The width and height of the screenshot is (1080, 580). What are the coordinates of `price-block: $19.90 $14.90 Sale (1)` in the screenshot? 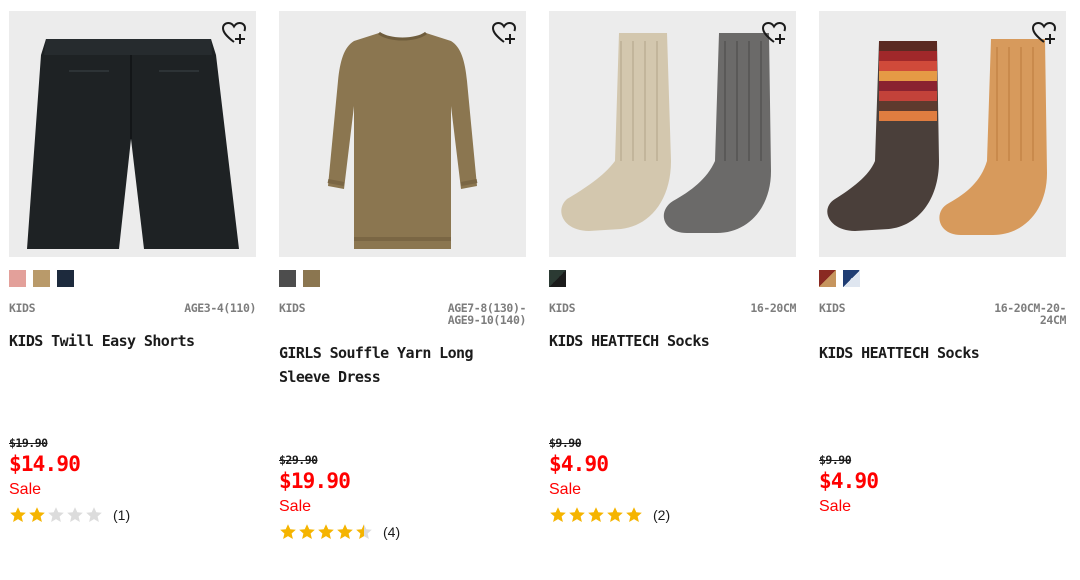 It's located at (69, 480).